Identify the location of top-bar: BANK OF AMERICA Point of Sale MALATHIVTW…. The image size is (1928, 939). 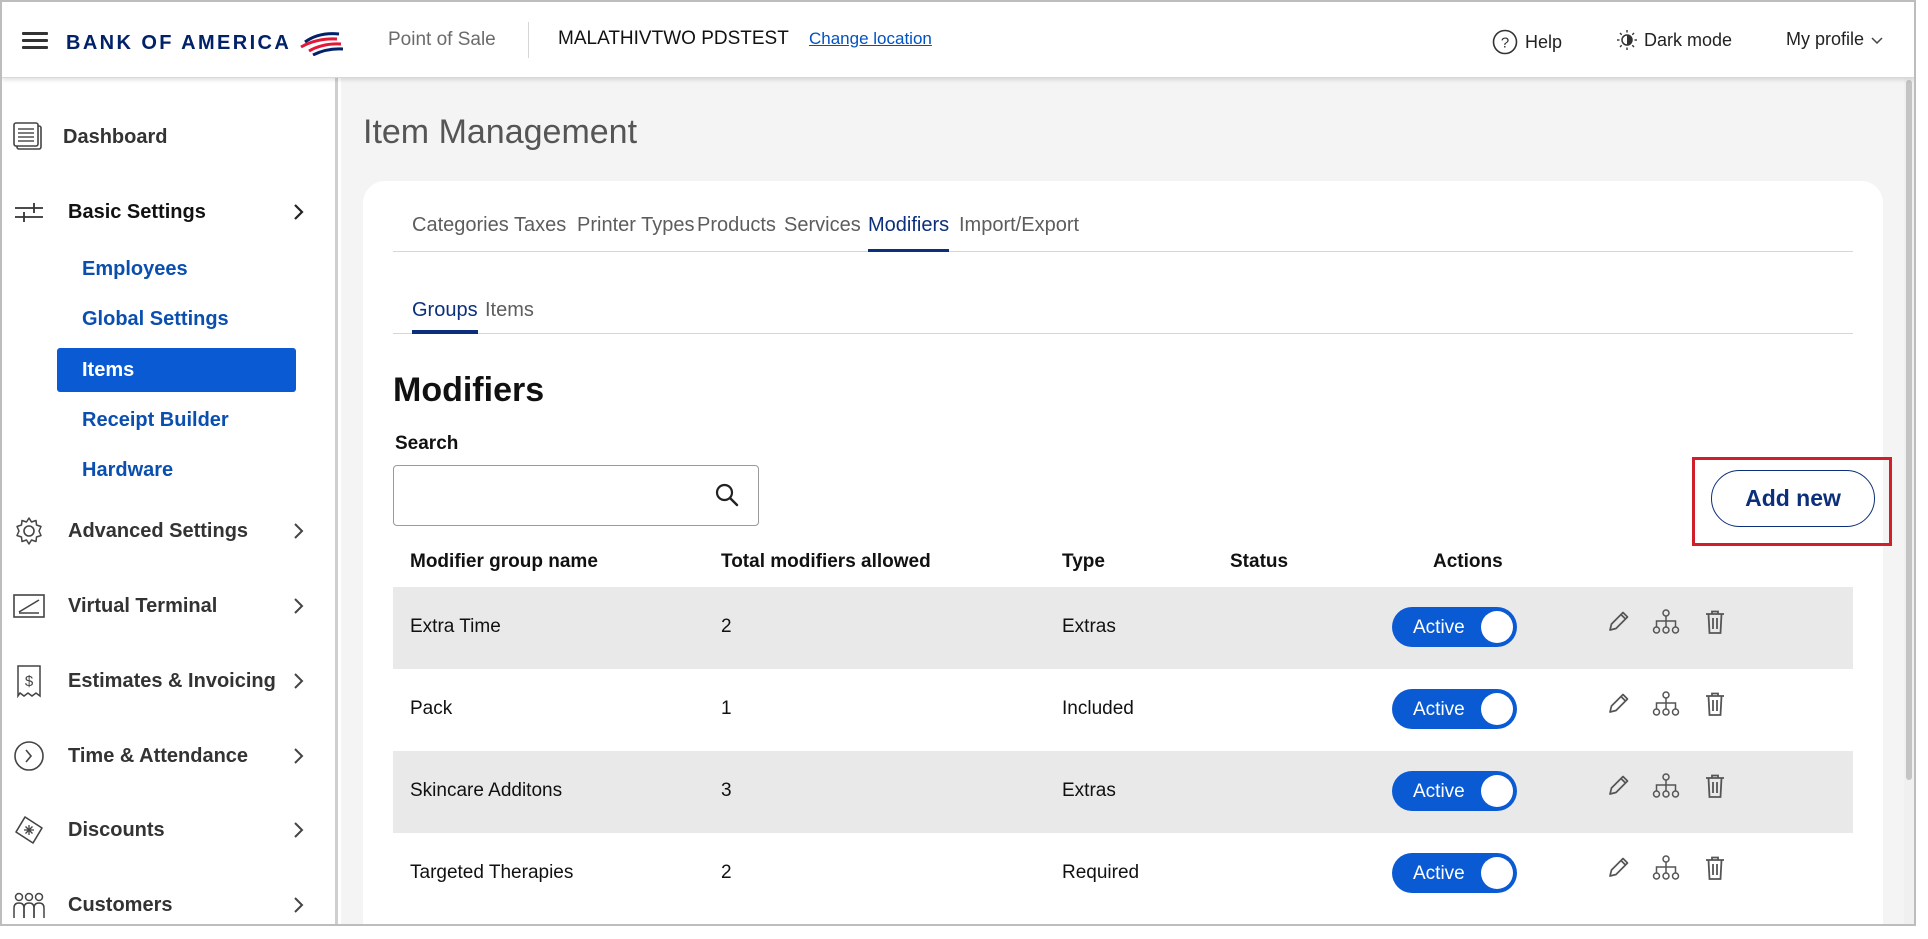
(958, 40).